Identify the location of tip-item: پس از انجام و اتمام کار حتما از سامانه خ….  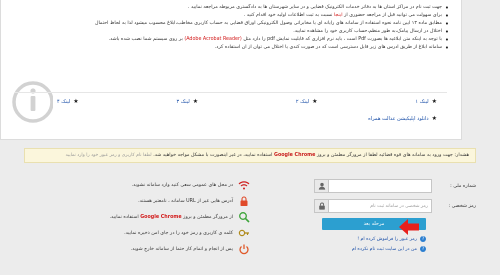
(165, 249).